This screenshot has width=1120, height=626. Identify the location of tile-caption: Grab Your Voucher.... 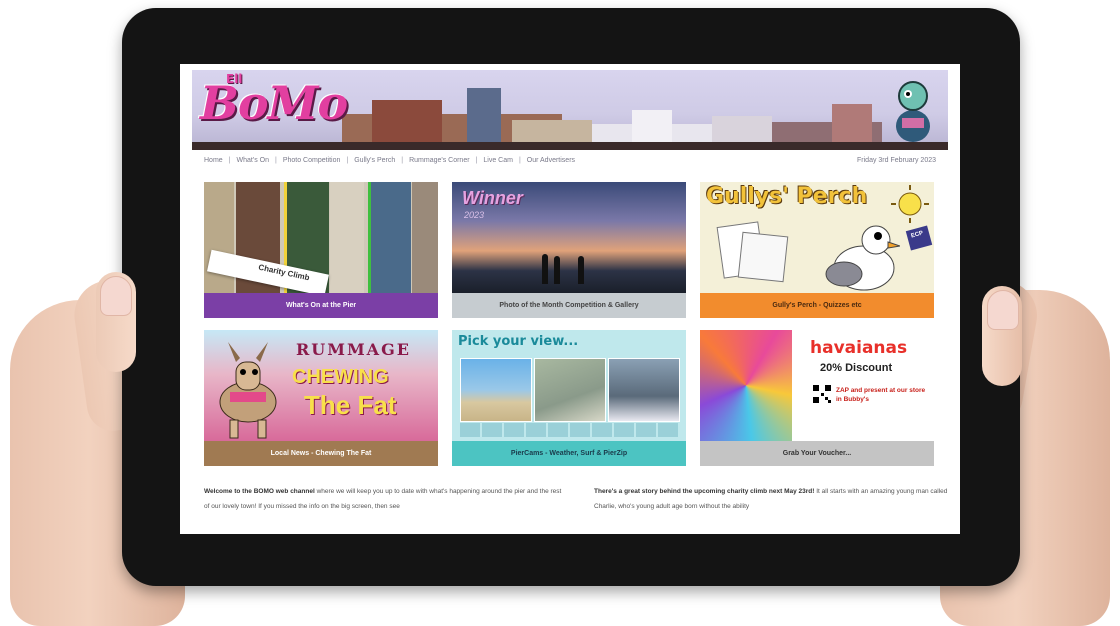
(817, 453).